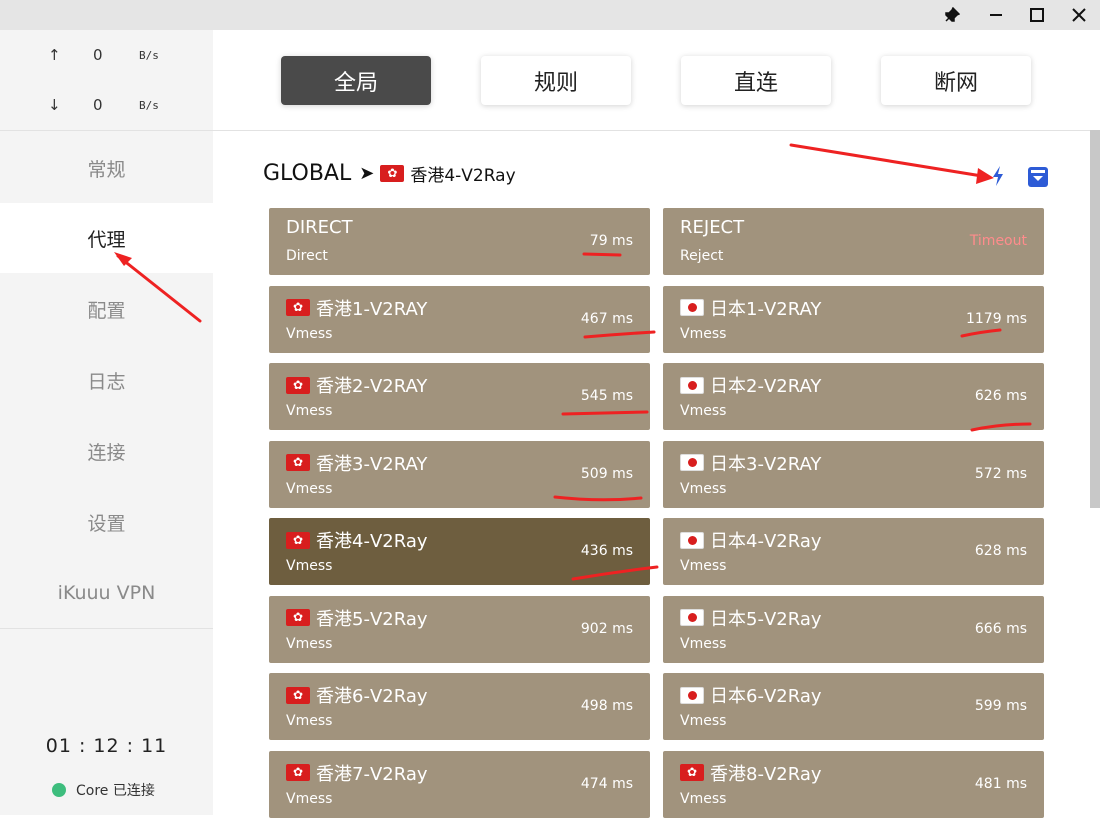 The image size is (1100, 818). What do you see at coordinates (106, 593) in the screenshot?
I see `sidebar-item-ikuuu-vpn: iKuuu VPN` at bounding box center [106, 593].